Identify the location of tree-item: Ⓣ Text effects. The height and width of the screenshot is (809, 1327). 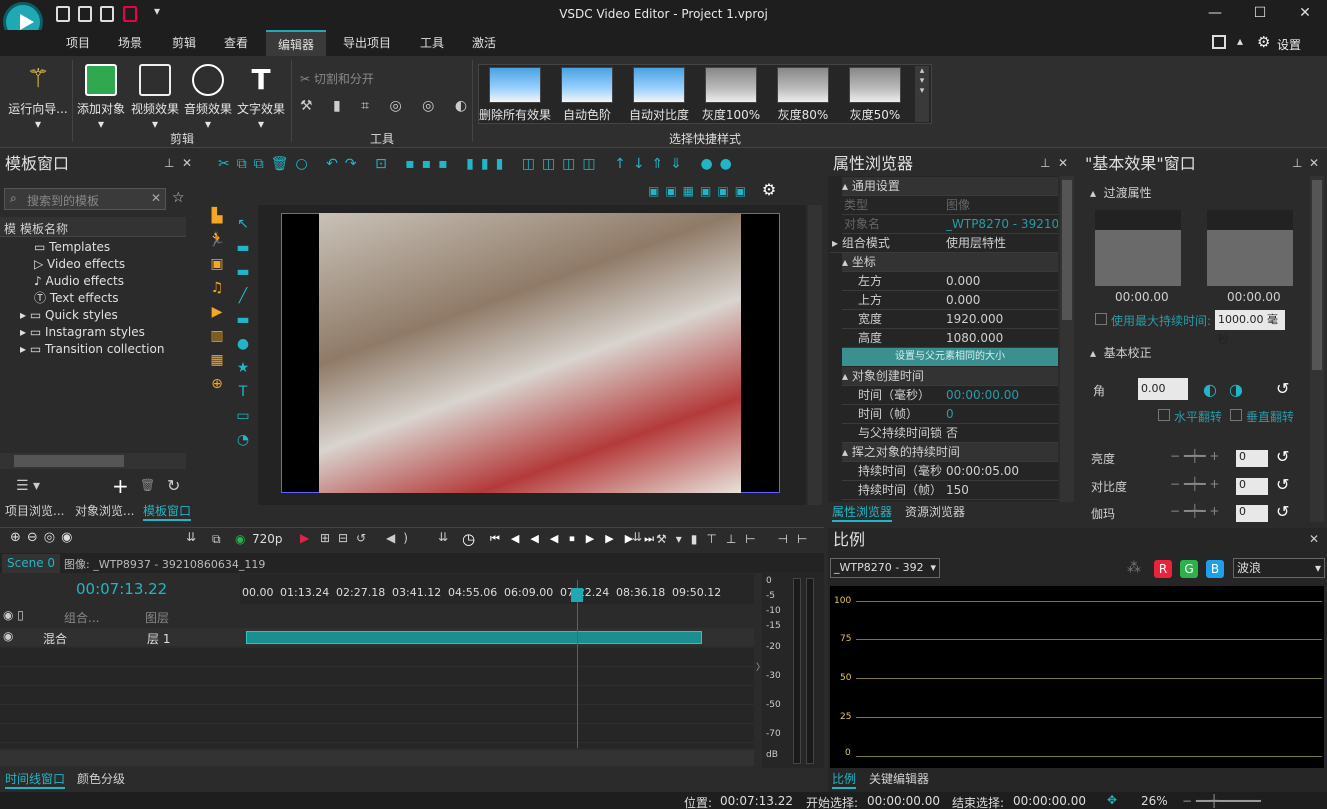
(76, 298).